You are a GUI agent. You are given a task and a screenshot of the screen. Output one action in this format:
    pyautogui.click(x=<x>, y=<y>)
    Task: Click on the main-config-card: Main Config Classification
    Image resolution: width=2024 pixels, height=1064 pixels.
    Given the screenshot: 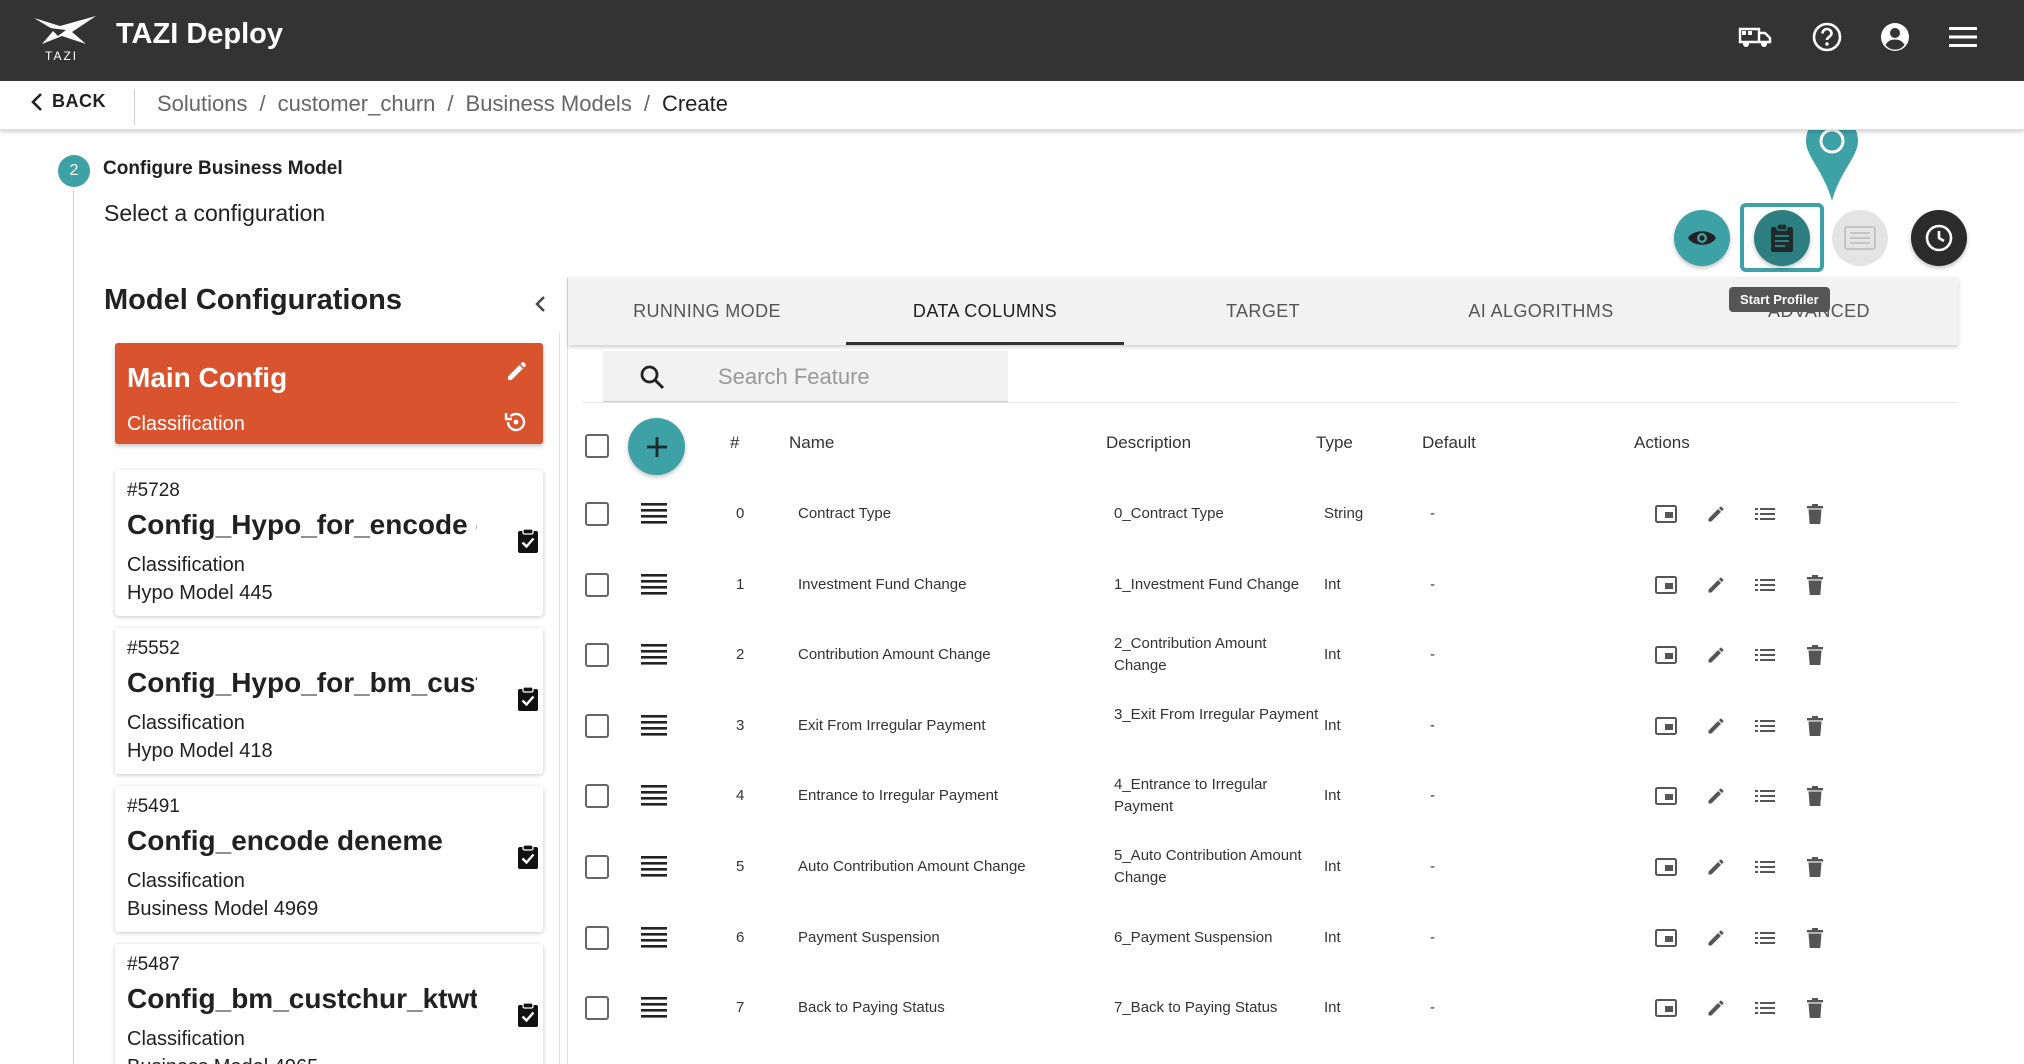 What is the action you would take?
    pyautogui.click(x=329, y=393)
    